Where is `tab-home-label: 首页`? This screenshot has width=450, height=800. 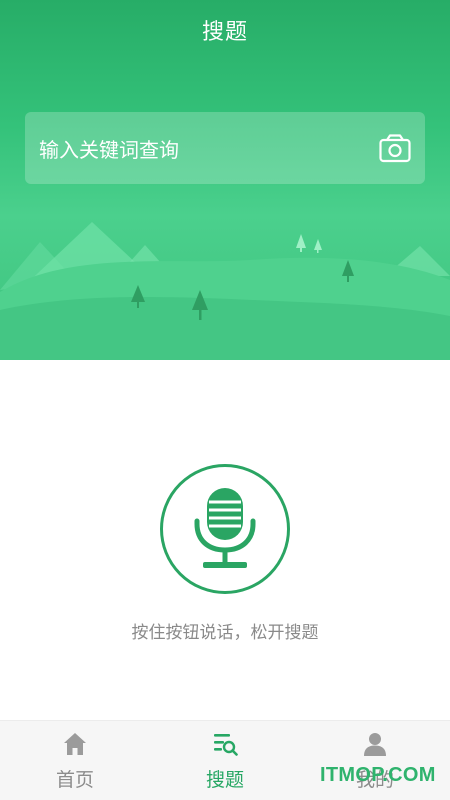
tab-home-label: 首页 is located at coordinates (74, 780).